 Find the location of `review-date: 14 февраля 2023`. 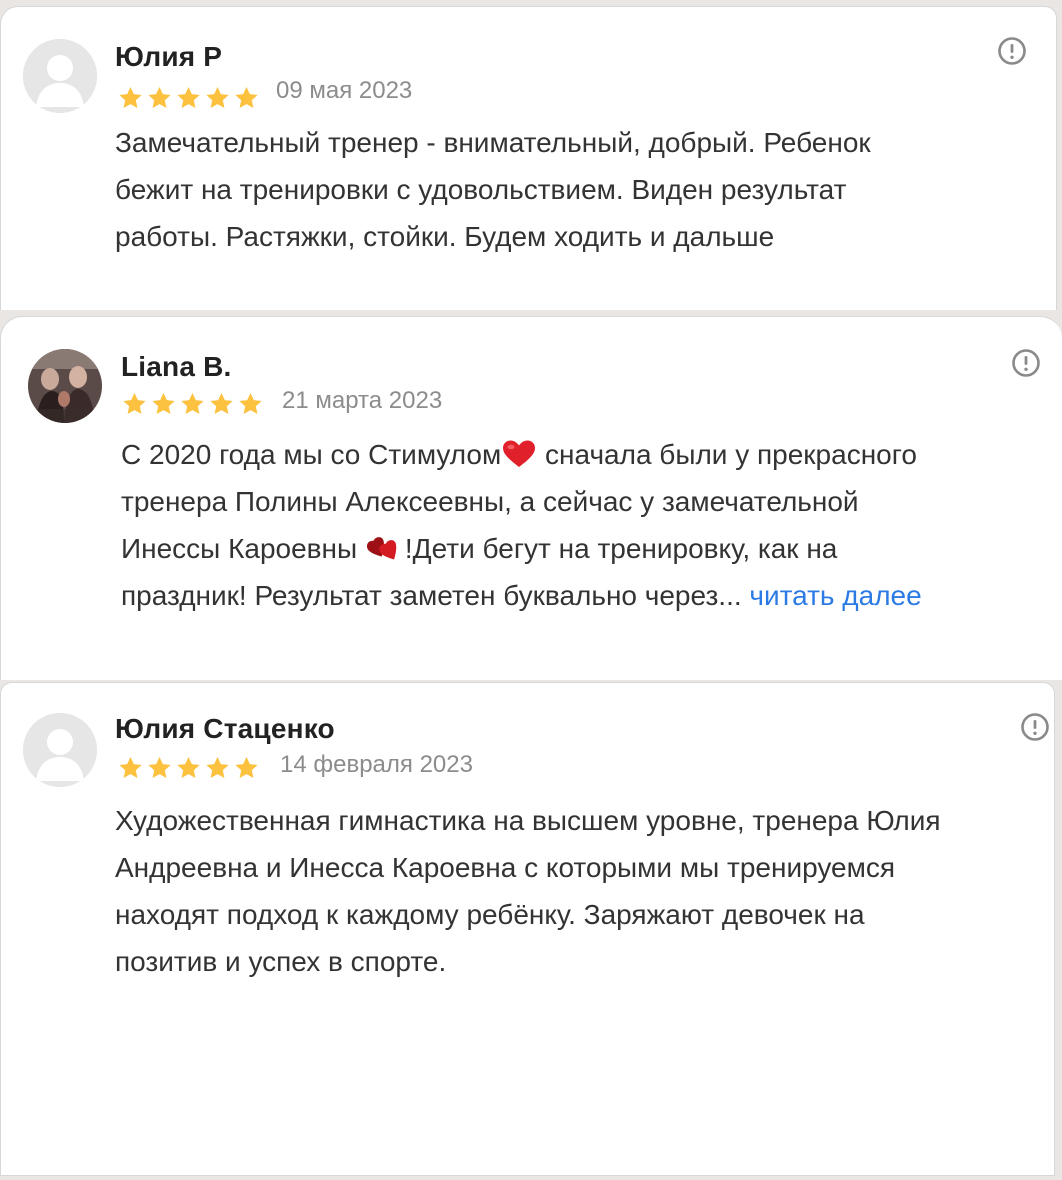

review-date: 14 февраля 2023 is located at coordinates (376, 764).